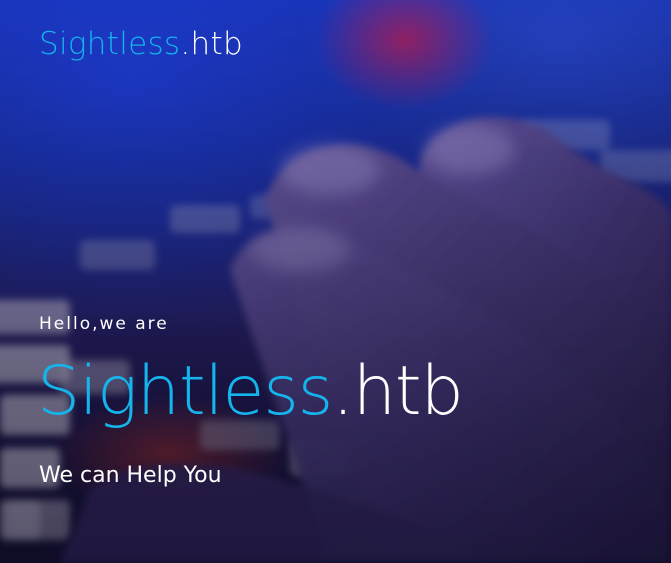  I want to click on hero-greeting: Hello,we are, so click(104, 324).